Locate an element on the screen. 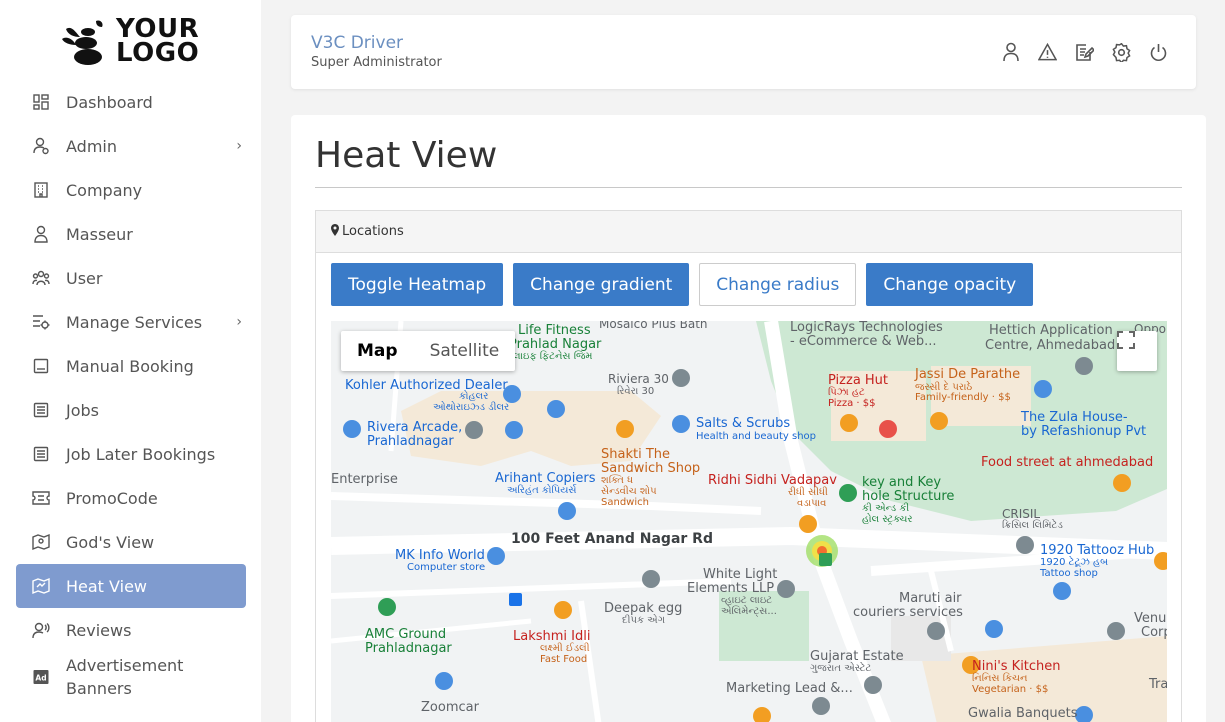  map-label: હોલ સ્ટ્રક્ચર is located at coordinates (887, 519).